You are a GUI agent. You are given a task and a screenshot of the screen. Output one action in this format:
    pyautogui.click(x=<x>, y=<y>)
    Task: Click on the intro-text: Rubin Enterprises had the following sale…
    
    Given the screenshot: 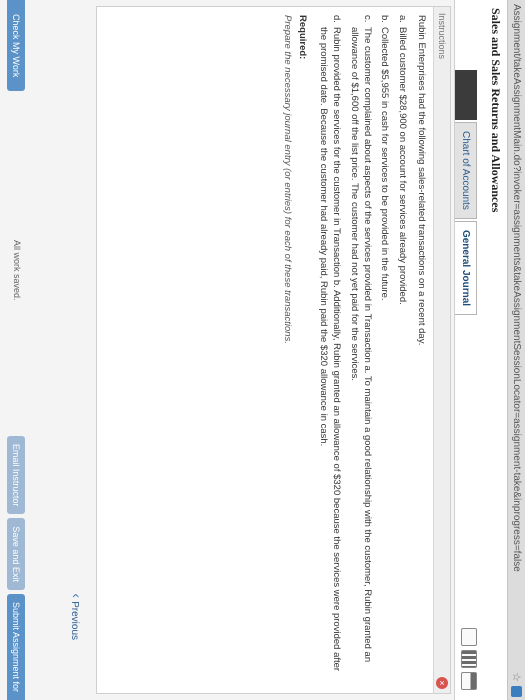 What is the action you would take?
    pyautogui.click(x=421, y=180)
    